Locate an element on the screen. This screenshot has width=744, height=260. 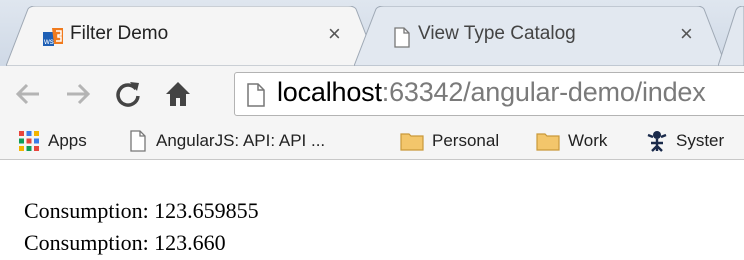
new-tab-button is located at coordinates (730, 36).